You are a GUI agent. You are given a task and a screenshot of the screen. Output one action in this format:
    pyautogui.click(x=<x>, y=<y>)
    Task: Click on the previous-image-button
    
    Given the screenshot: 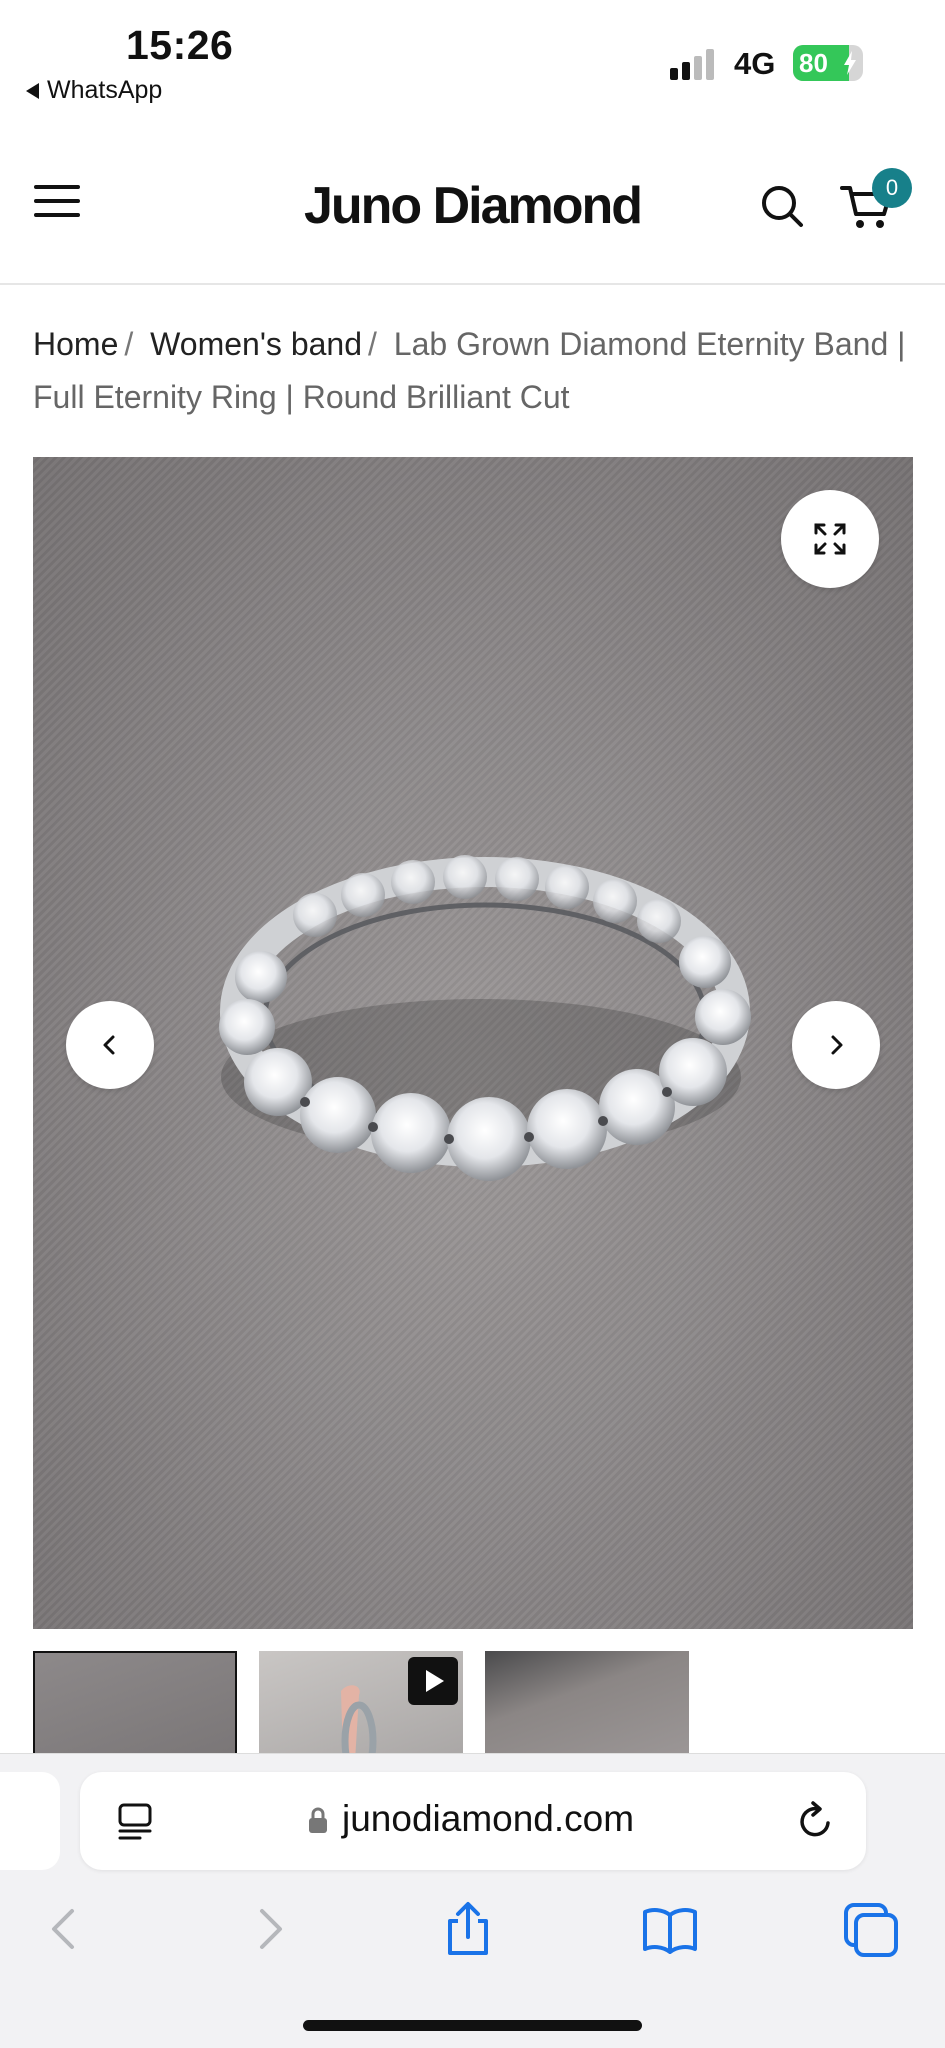 What is the action you would take?
    pyautogui.click(x=110, y=1045)
    